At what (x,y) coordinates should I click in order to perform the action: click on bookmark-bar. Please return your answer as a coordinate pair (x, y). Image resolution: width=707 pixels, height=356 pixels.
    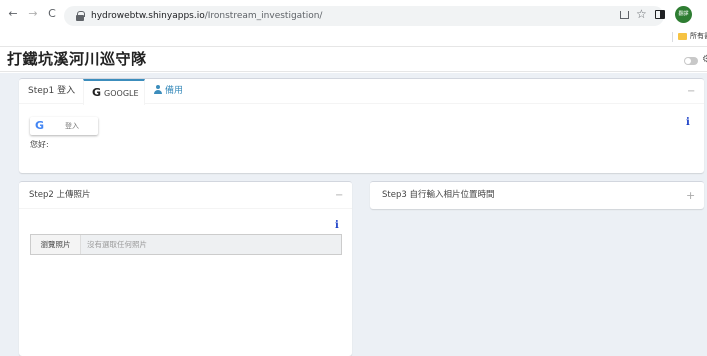
    Looking at the image, I should click on (353, 37).